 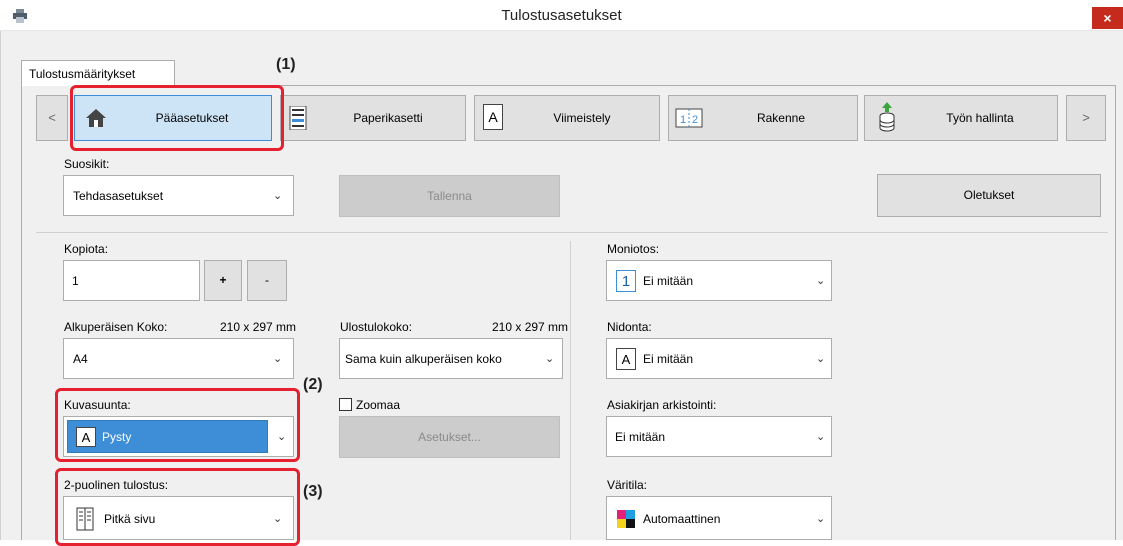 What do you see at coordinates (423, 359) in the screenshot?
I see `output-size-value: Sama kuin alkuperäisen koko` at bounding box center [423, 359].